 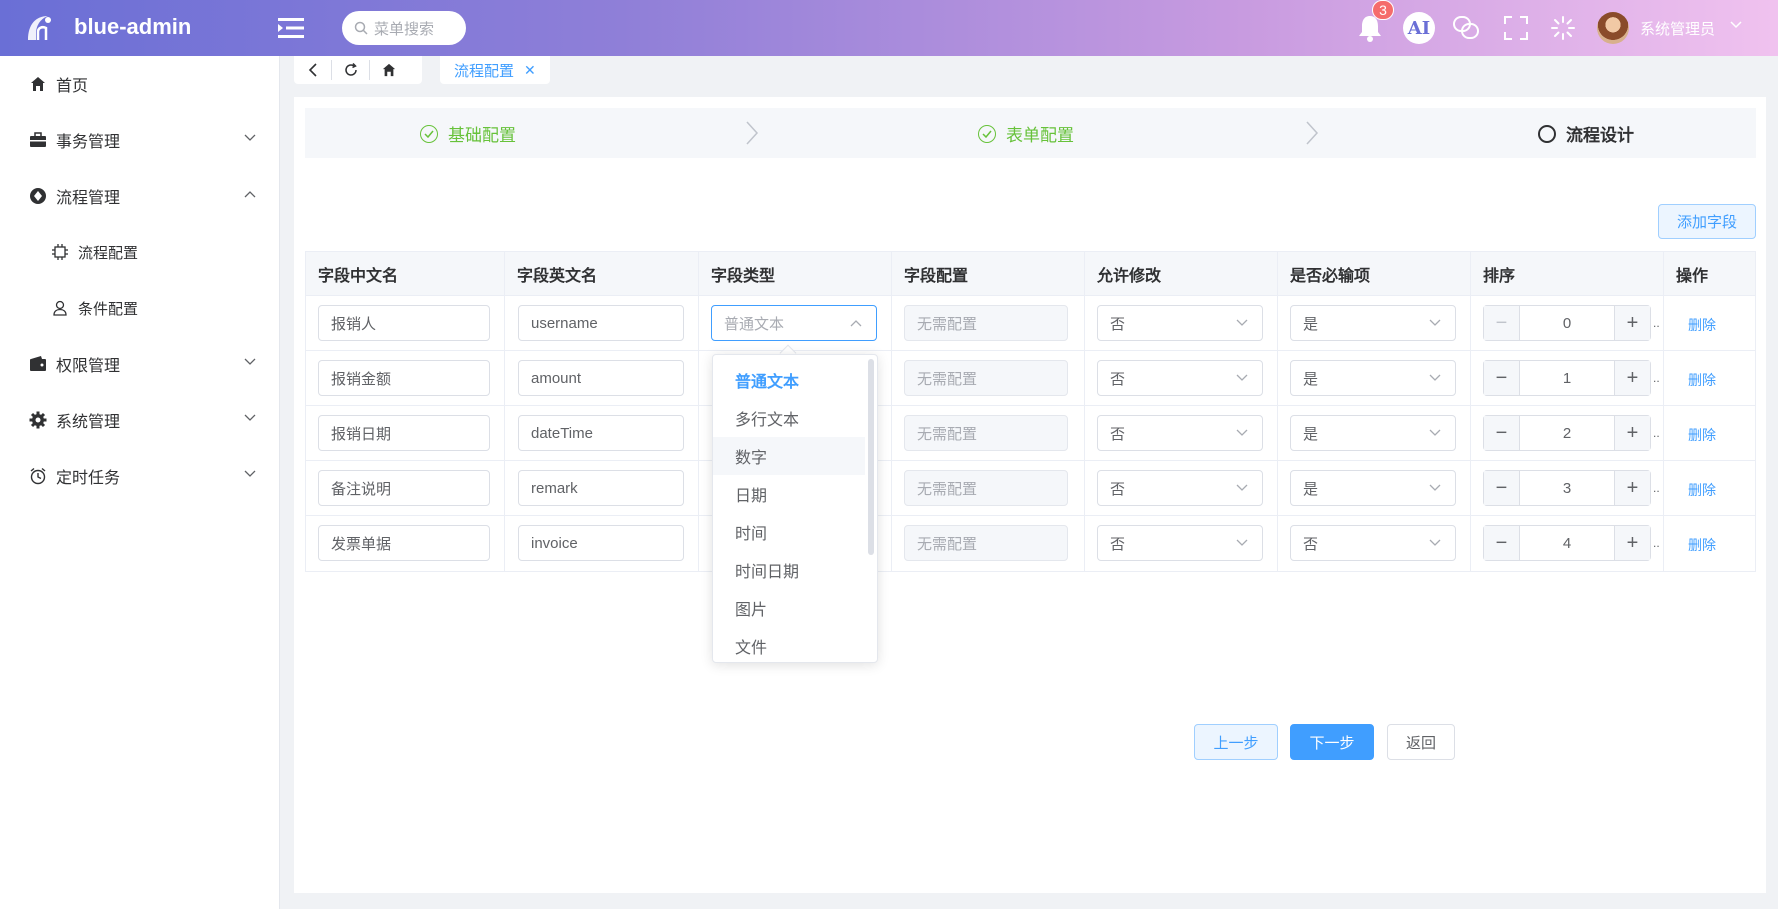 What do you see at coordinates (313, 70) in the screenshot?
I see `back-arrow-icon` at bounding box center [313, 70].